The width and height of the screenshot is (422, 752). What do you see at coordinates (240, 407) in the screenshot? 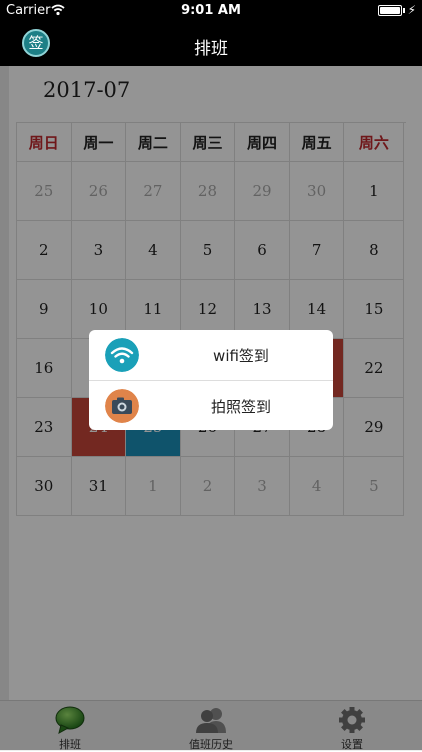
I see `photo-sign-in-label: 拍照签到` at bounding box center [240, 407].